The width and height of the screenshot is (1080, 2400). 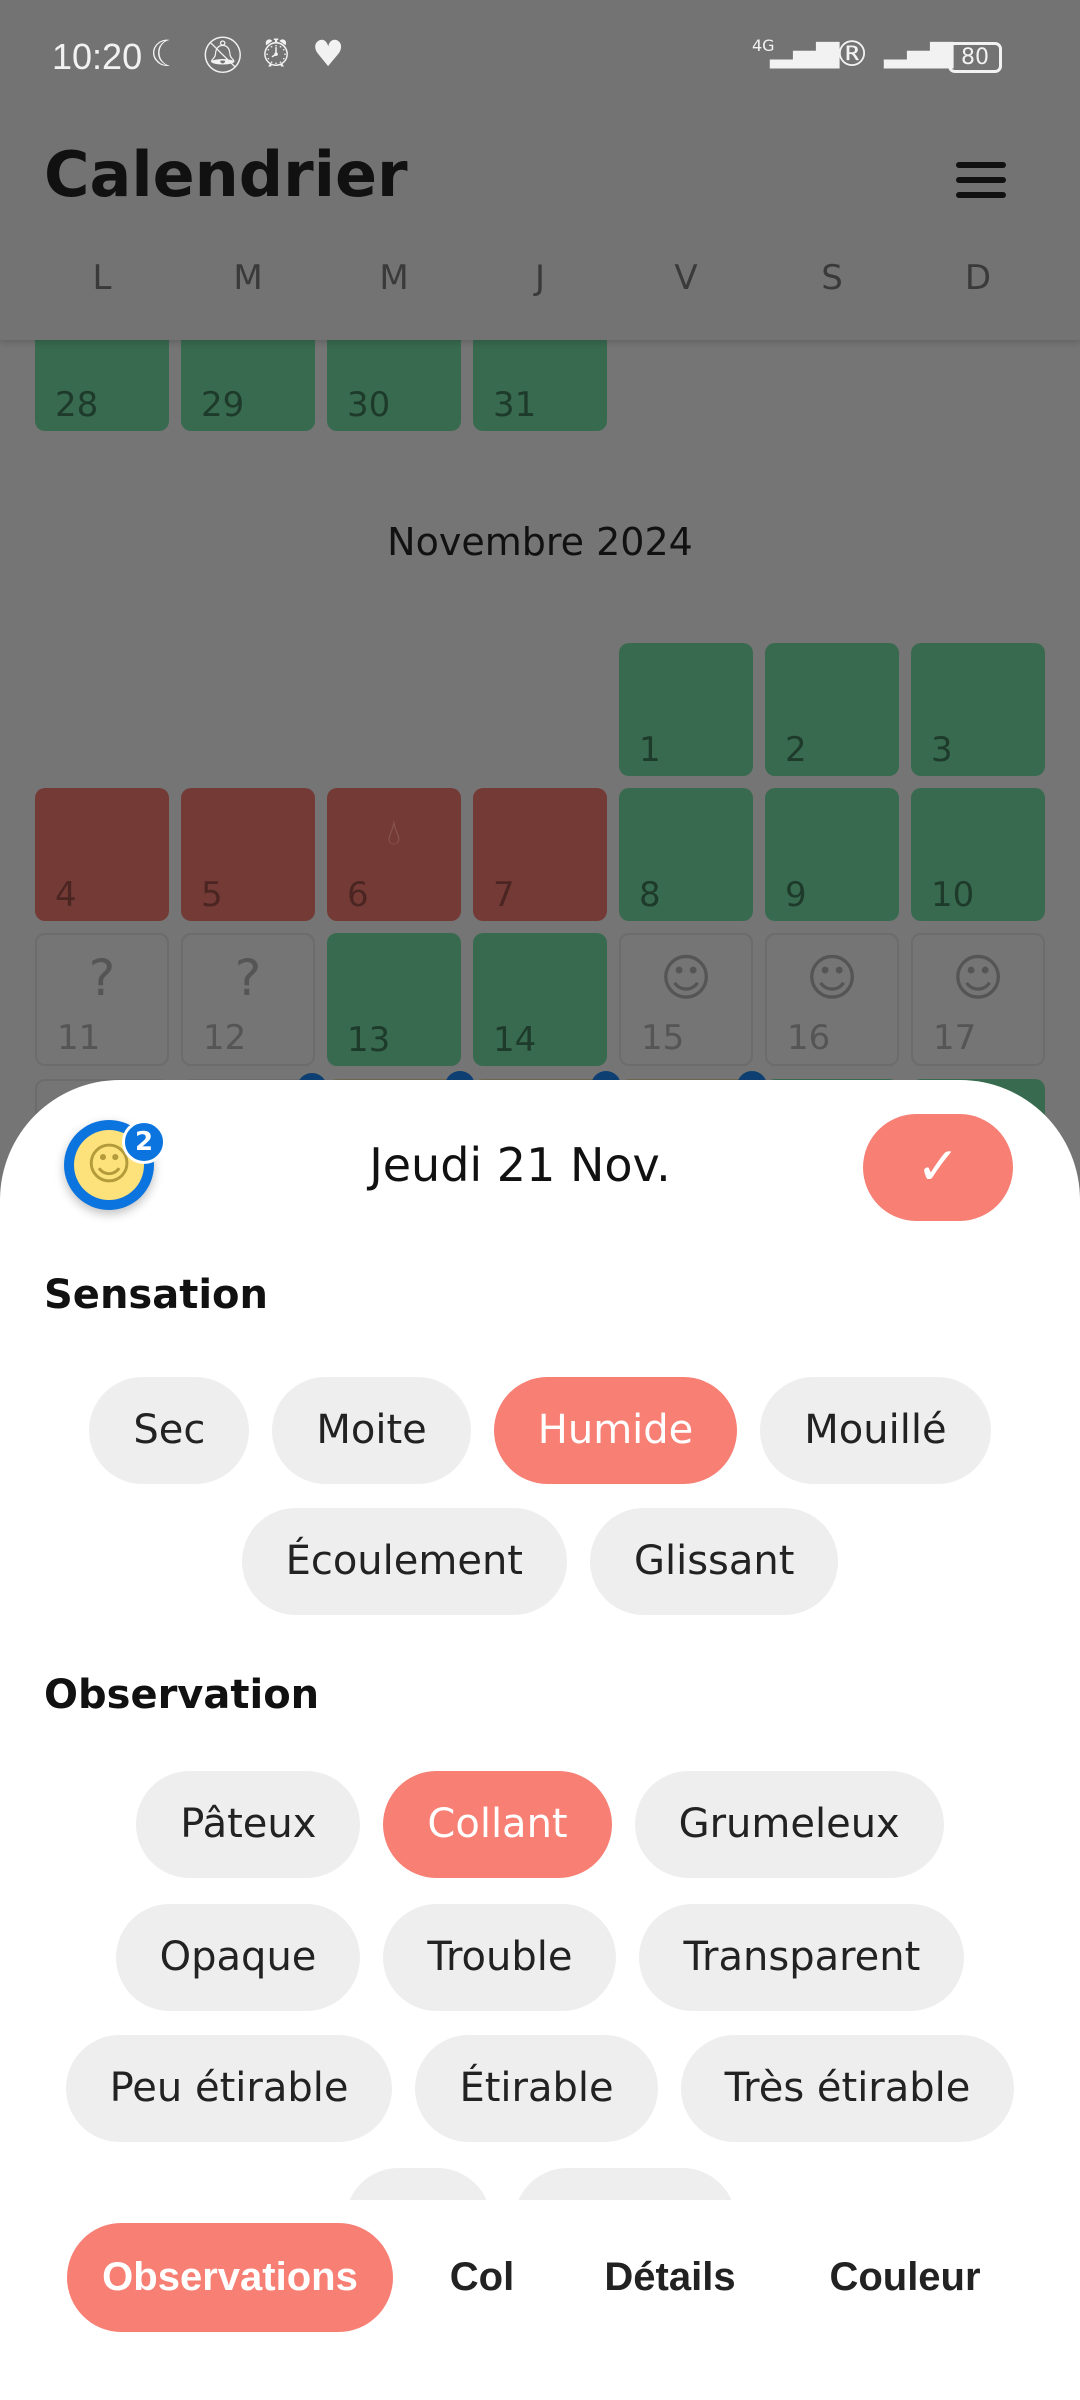 I want to click on calendar-day: ? 12, so click(x=248, y=999).